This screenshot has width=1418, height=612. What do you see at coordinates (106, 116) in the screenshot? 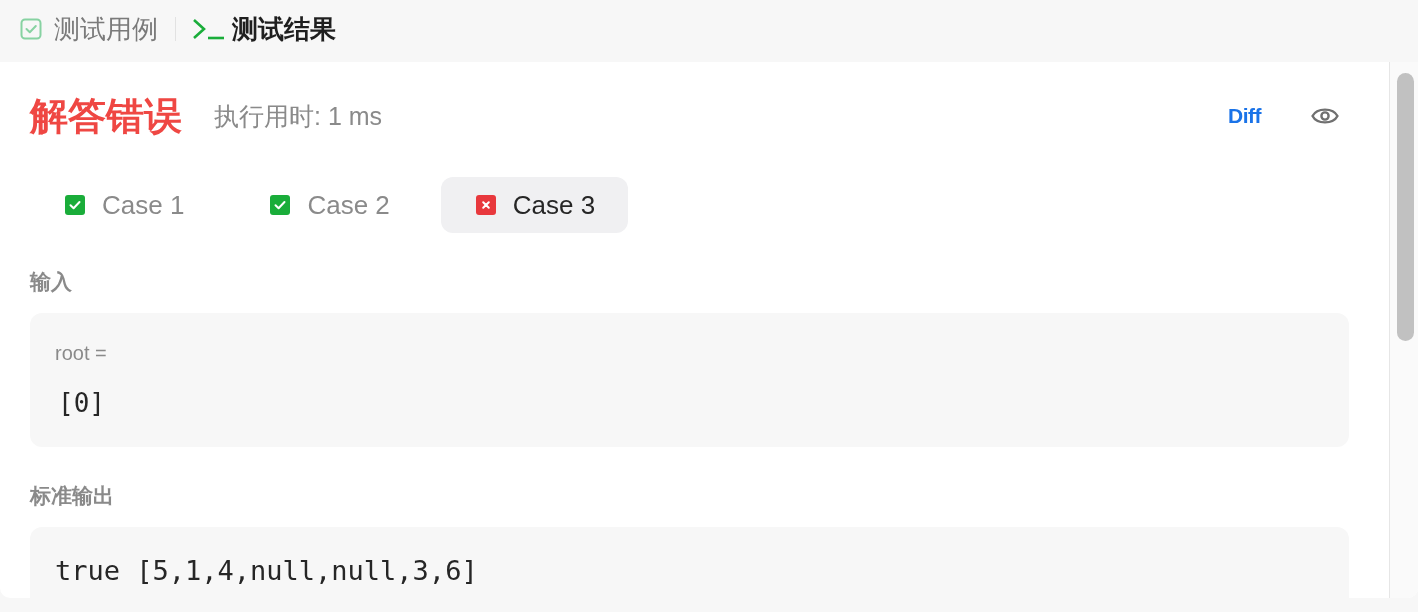
I see `result-status: 解答错误` at bounding box center [106, 116].